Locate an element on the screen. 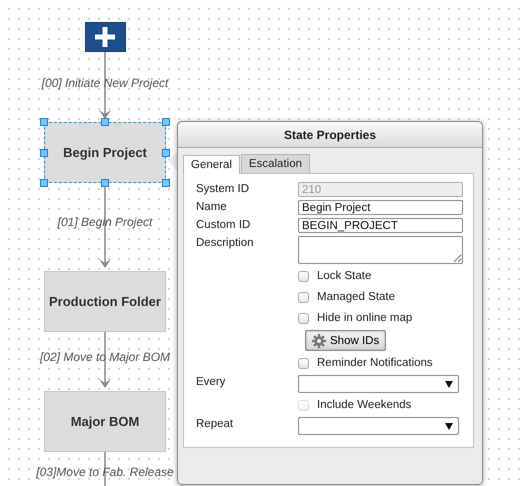 The width and height of the screenshot is (523, 486). gear-icon is located at coordinates (319, 341).